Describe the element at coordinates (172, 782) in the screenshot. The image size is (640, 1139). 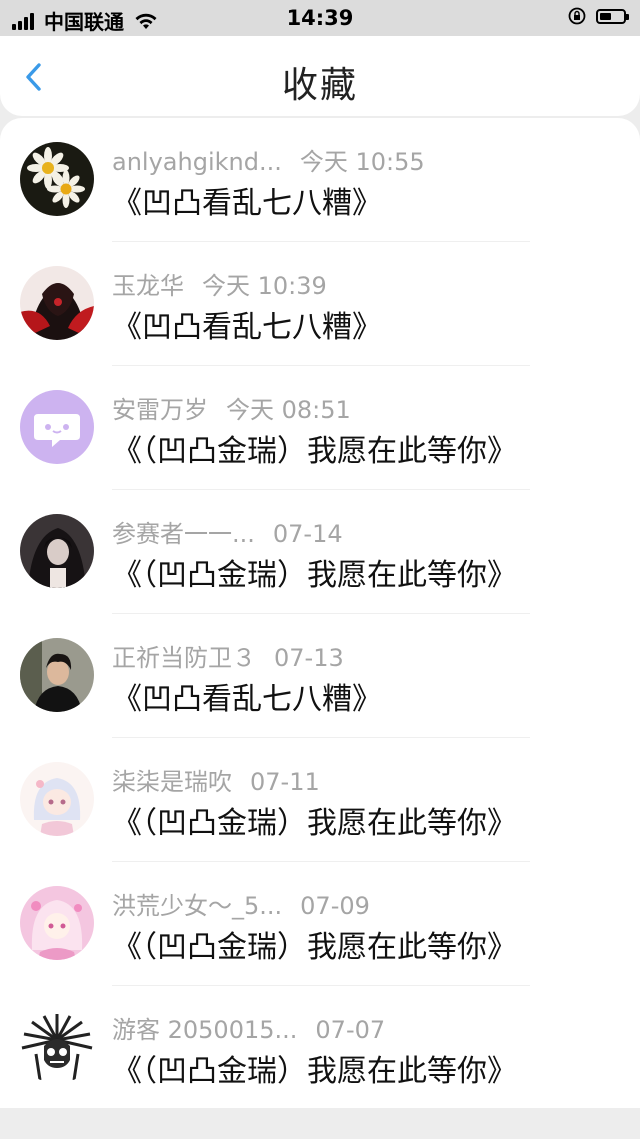
I see `user-name: 柒柒是瑞吹` at that location.